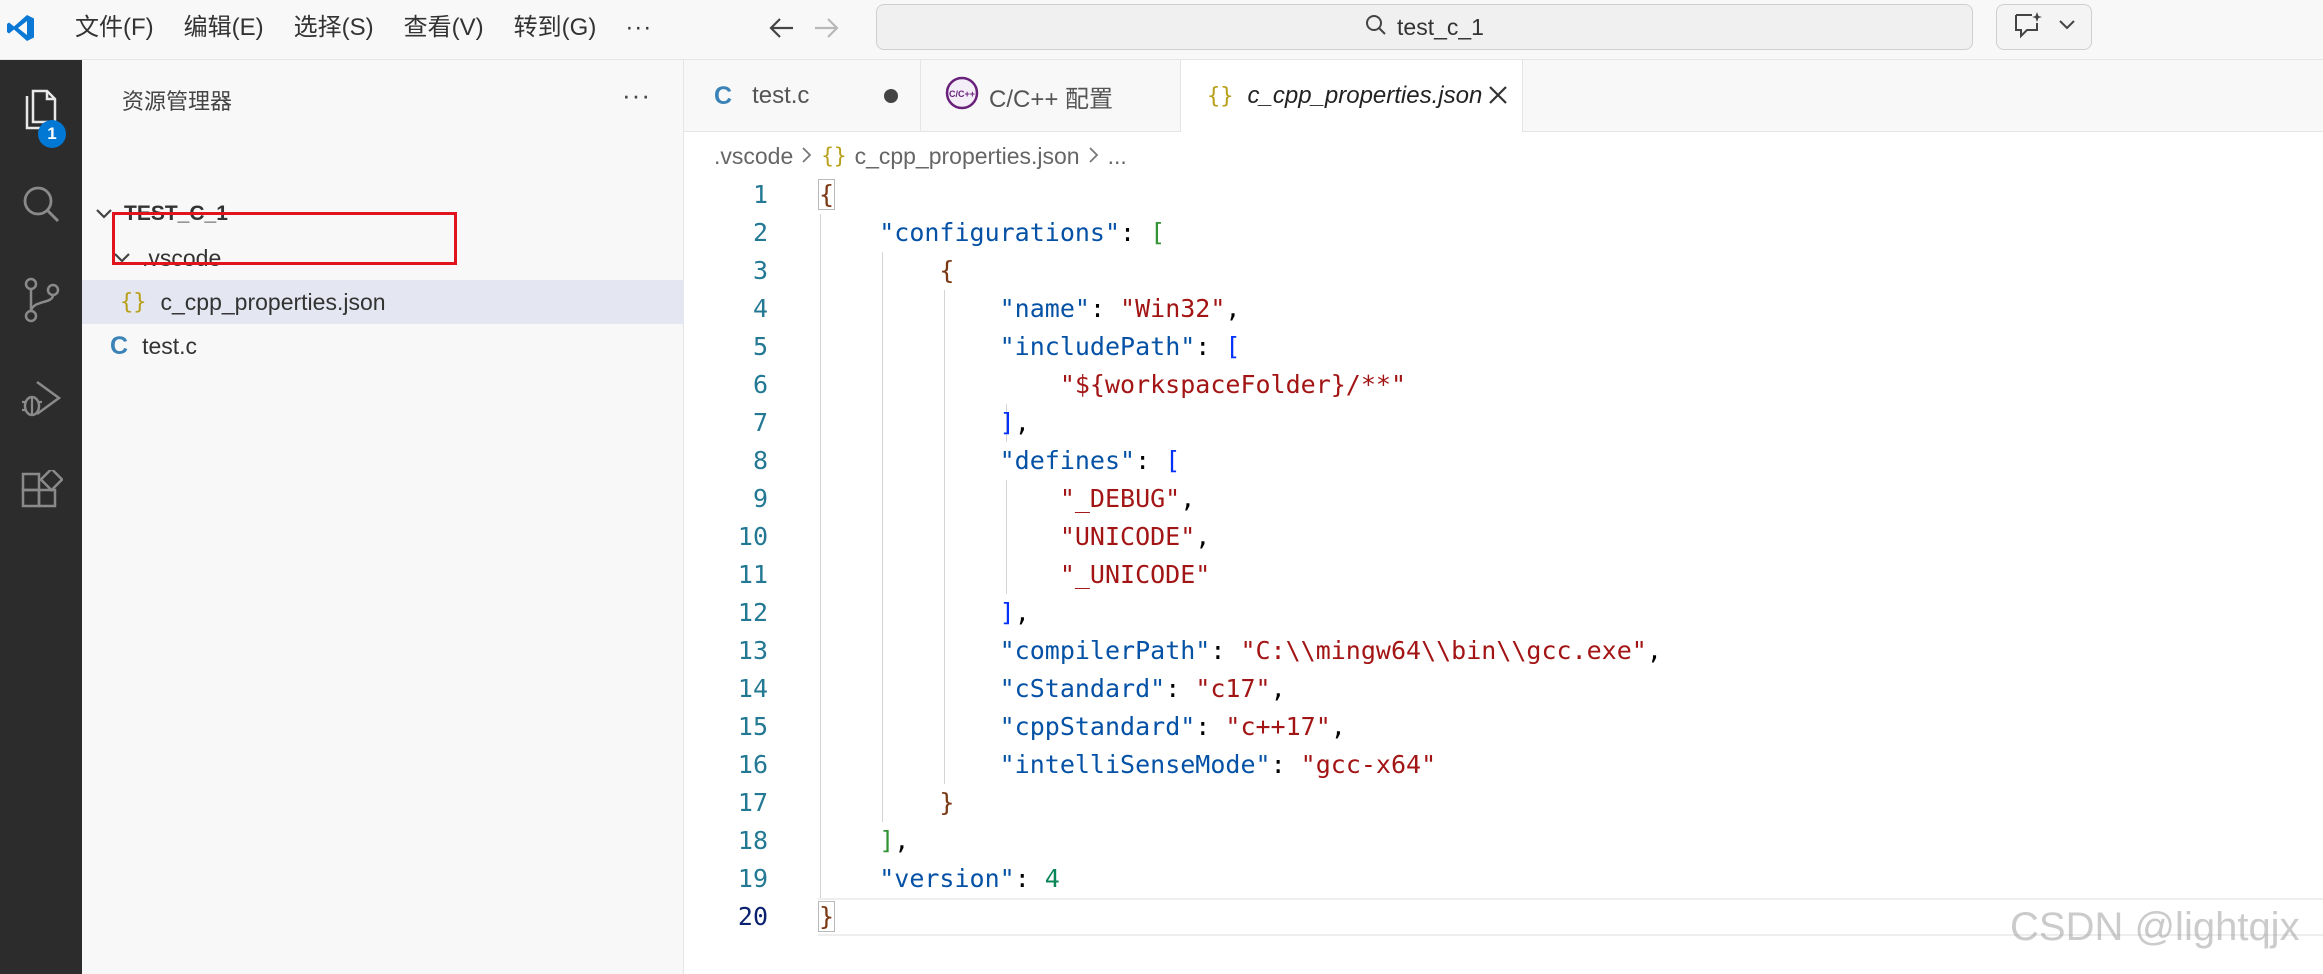 This screenshot has height=974, width=2323. Describe the element at coordinates (1503, 271) in the screenshot. I see `code-line: 3 {` at that location.